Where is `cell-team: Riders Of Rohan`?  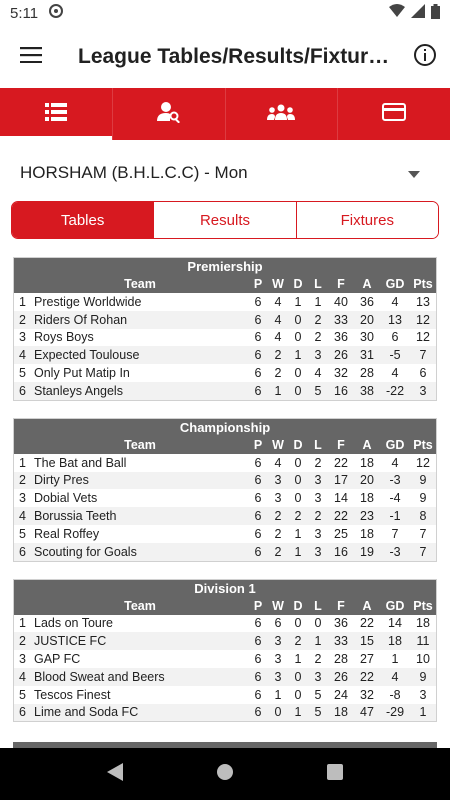 cell-team: Riders Of Rohan is located at coordinates (140, 319).